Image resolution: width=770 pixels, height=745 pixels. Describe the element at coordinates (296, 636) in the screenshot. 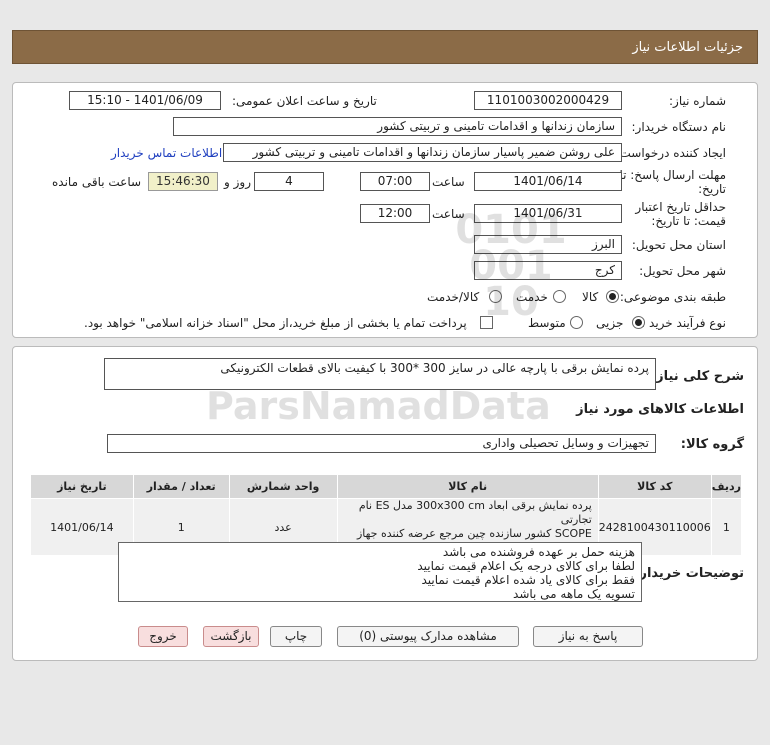

I see `print-button: چاپ` at that location.